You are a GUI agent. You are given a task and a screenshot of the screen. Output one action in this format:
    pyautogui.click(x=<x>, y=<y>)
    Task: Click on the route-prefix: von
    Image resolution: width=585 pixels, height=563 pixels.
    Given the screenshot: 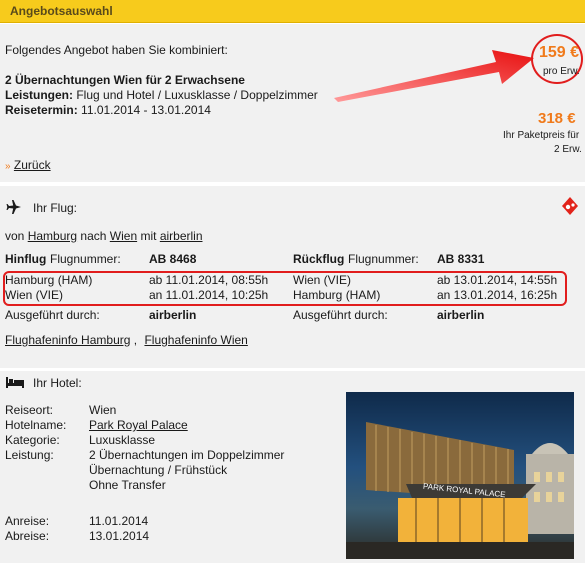 What is the action you would take?
    pyautogui.click(x=15, y=236)
    